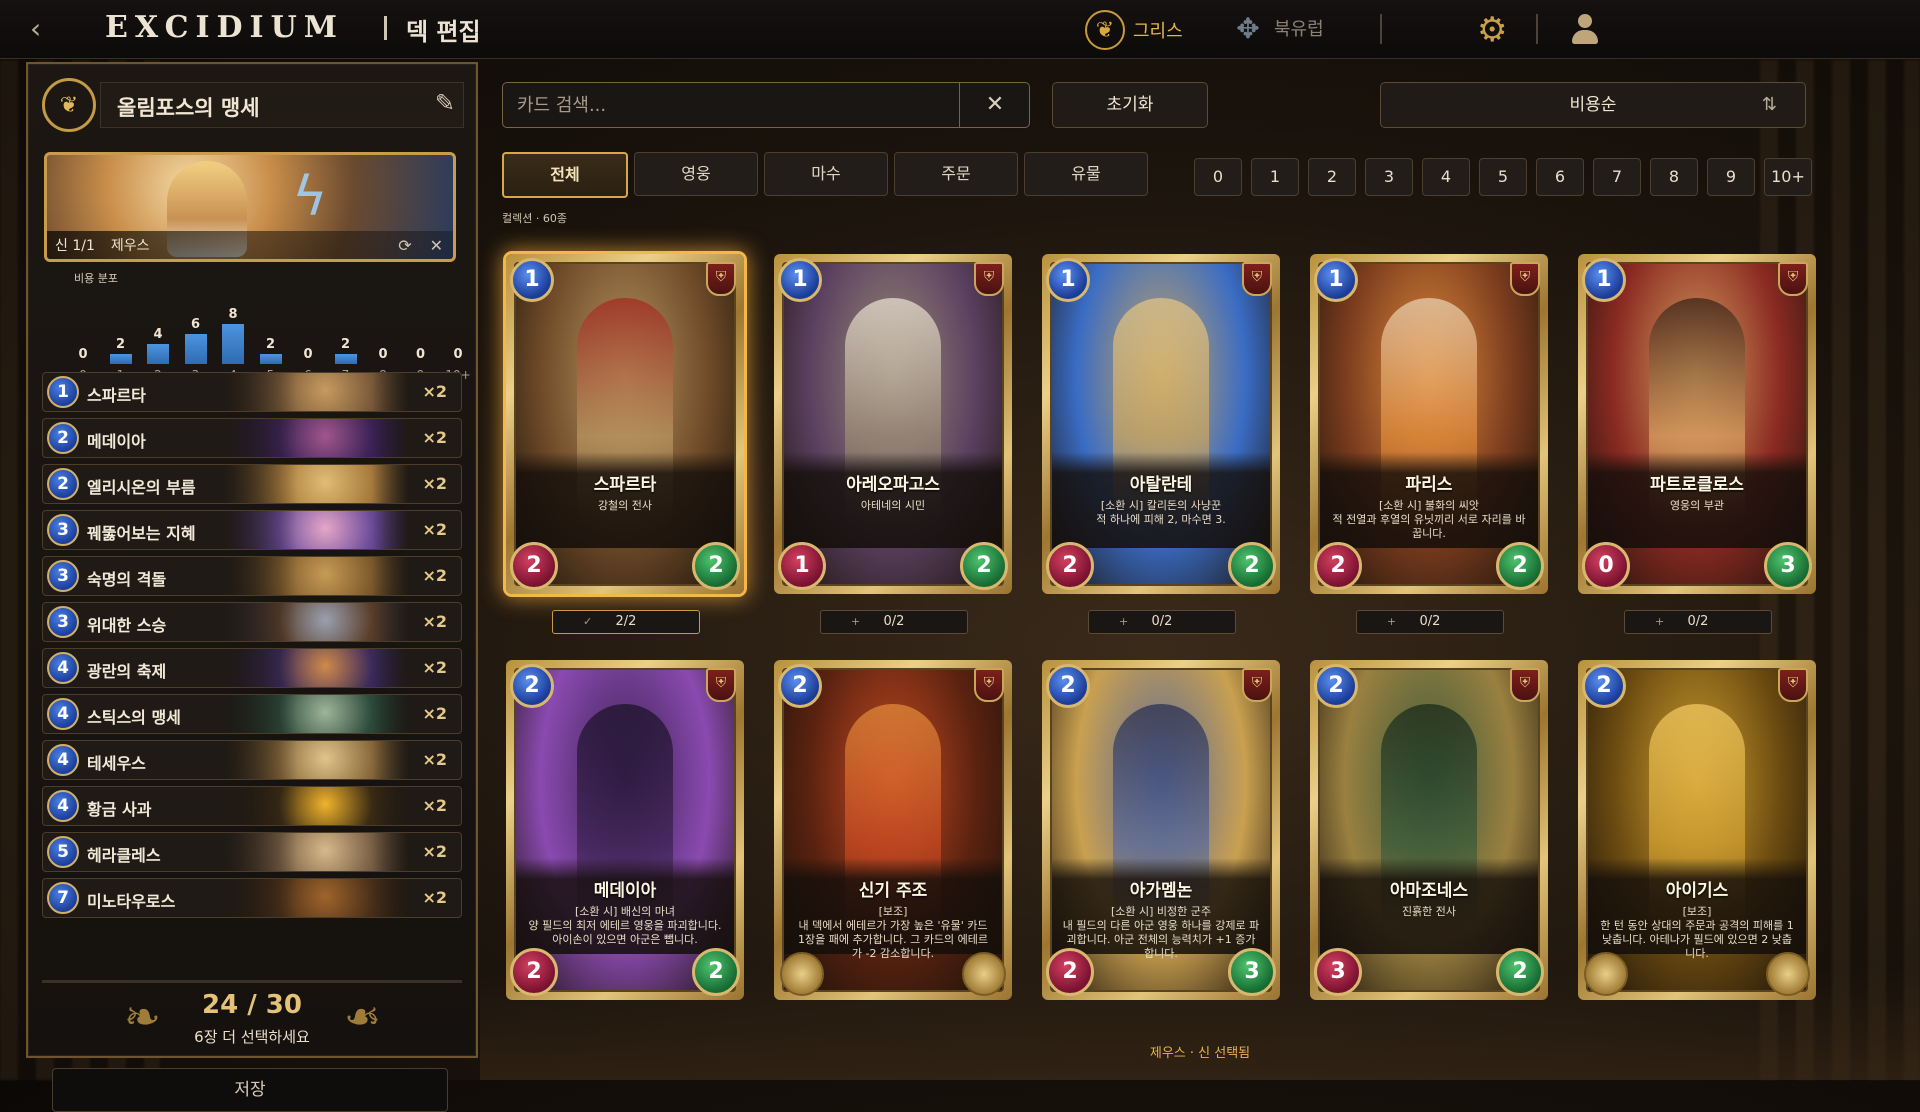 The height and width of the screenshot is (1112, 1920). What do you see at coordinates (696, 174) in the screenshot?
I see `type-tab: 영웅` at bounding box center [696, 174].